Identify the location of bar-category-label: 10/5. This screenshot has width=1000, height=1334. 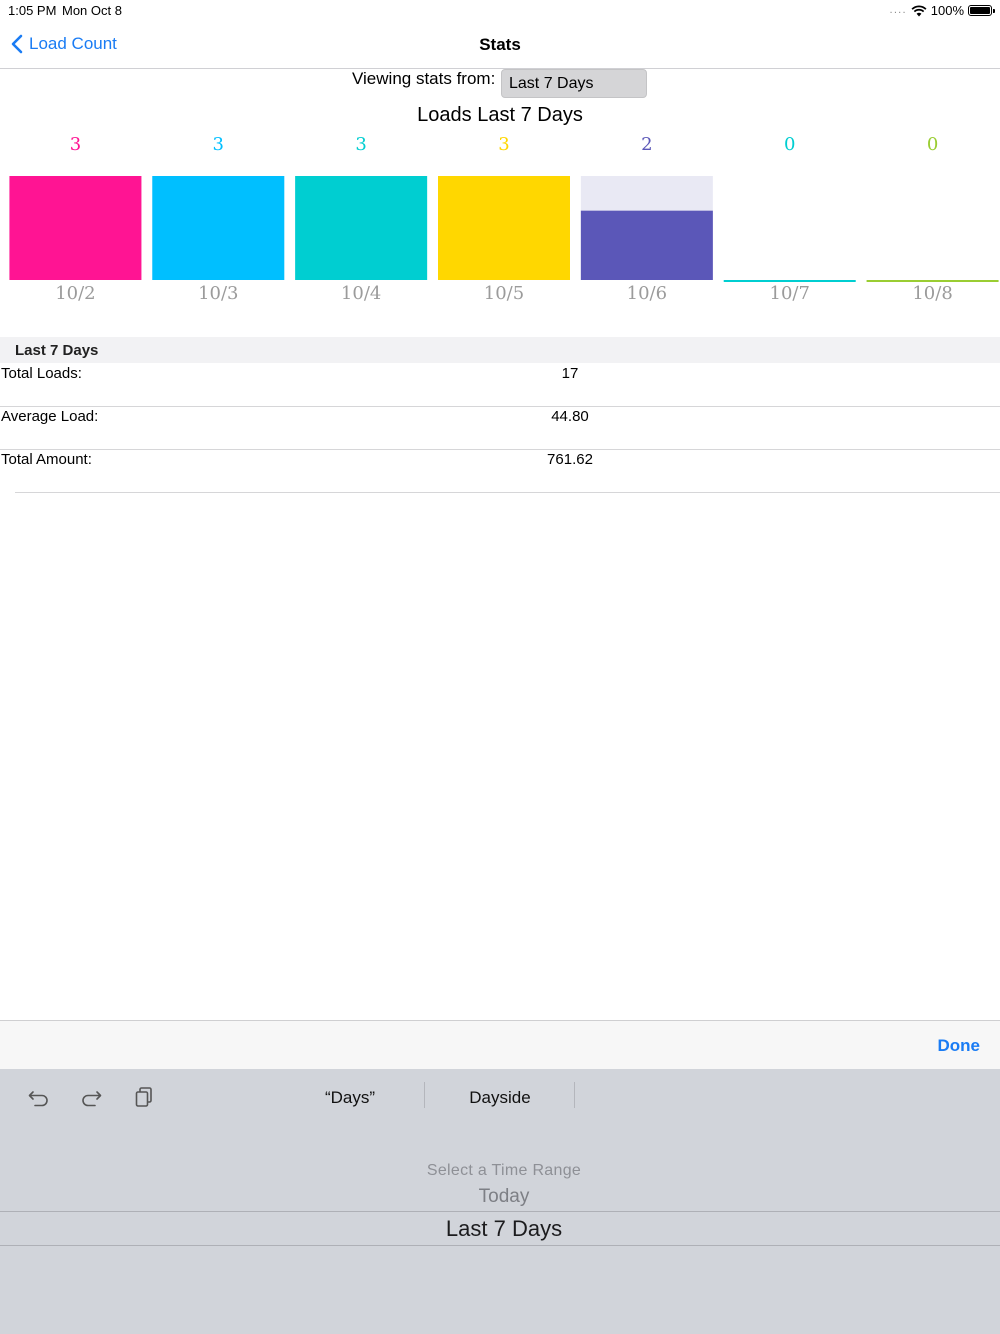
(504, 293).